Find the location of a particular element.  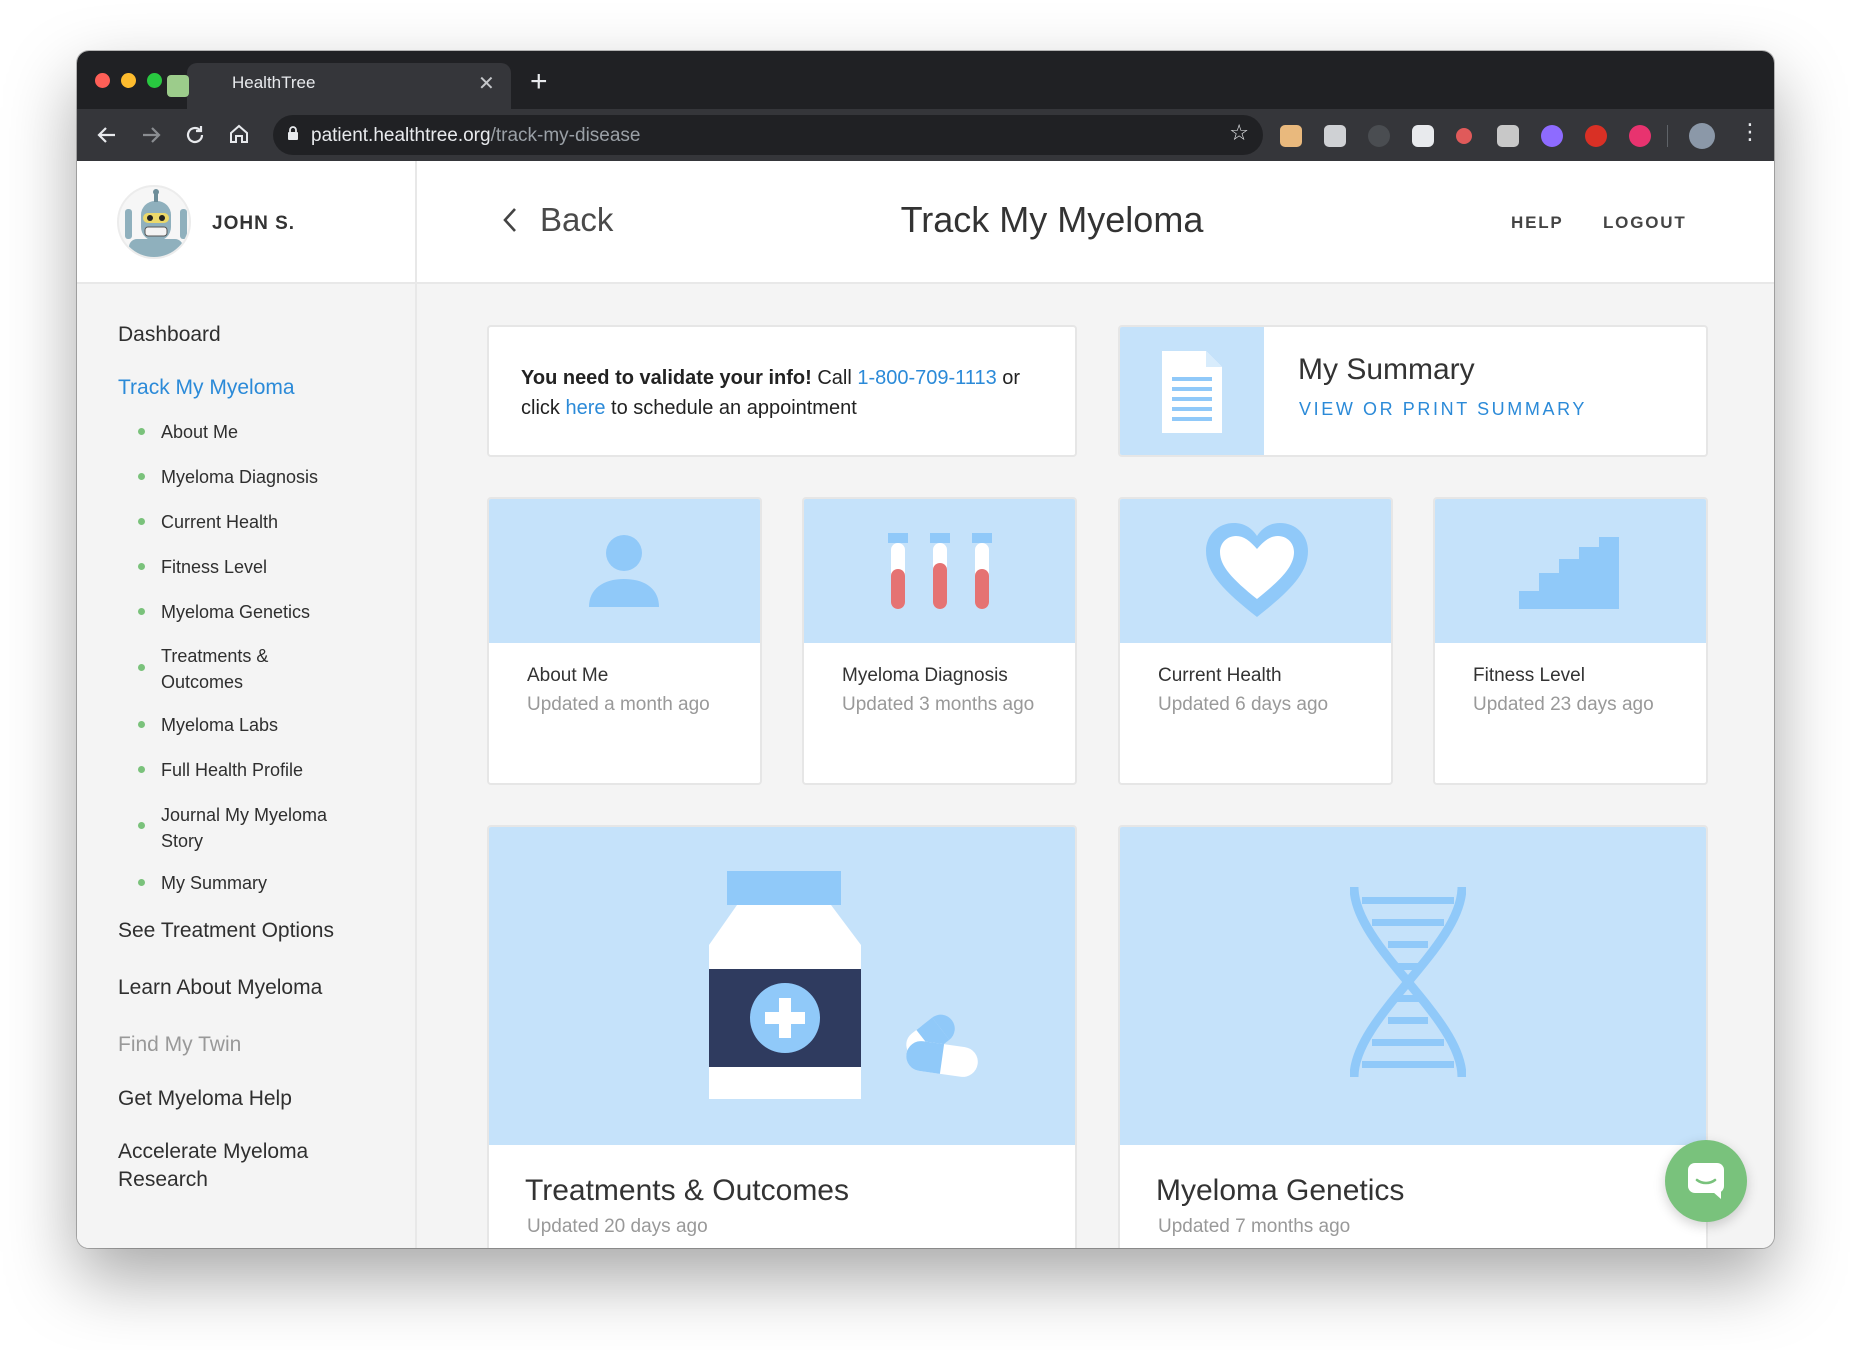

tile-updated: Updated 23 days ago is located at coordinates (1563, 704).